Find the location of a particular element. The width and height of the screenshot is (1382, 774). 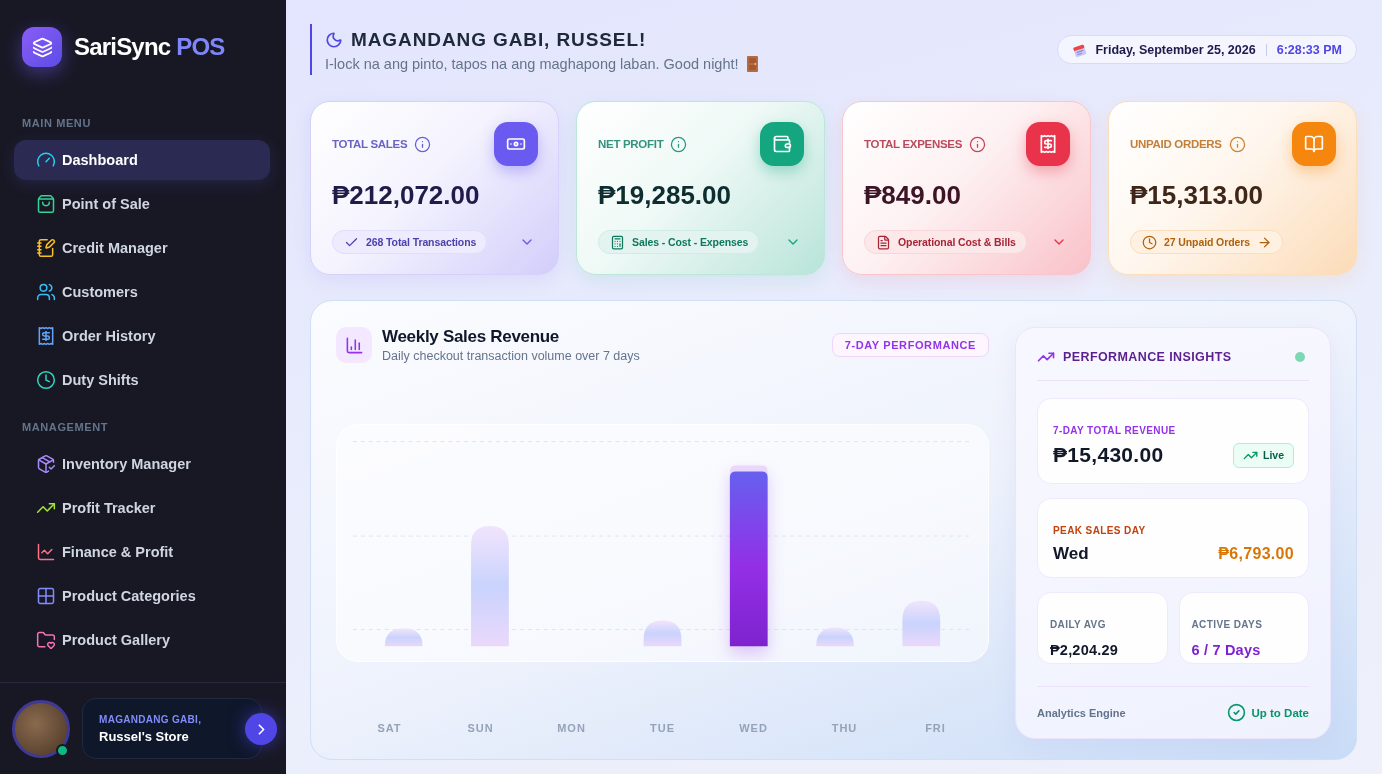

avatar is located at coordinates (41, 728).